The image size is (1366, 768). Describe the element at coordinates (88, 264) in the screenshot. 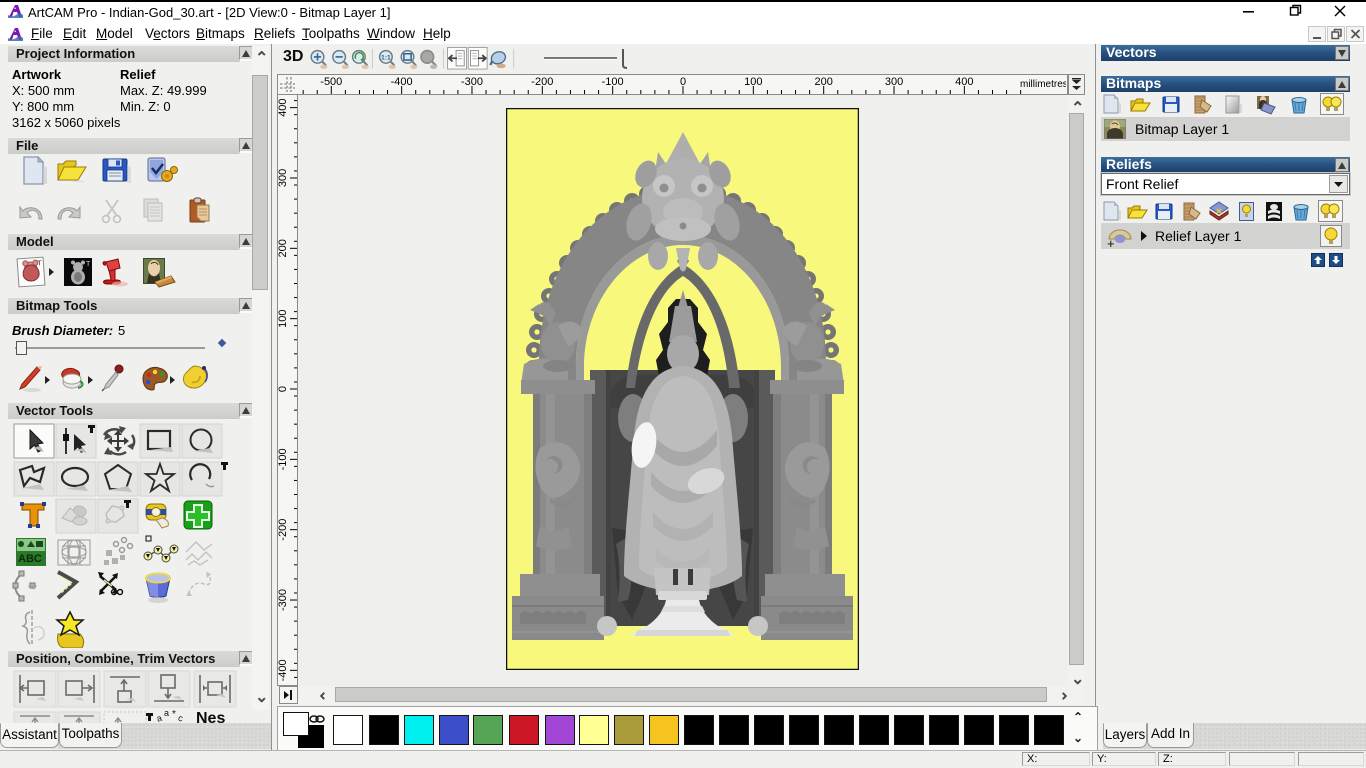

I see `svg-text: T` at that location.